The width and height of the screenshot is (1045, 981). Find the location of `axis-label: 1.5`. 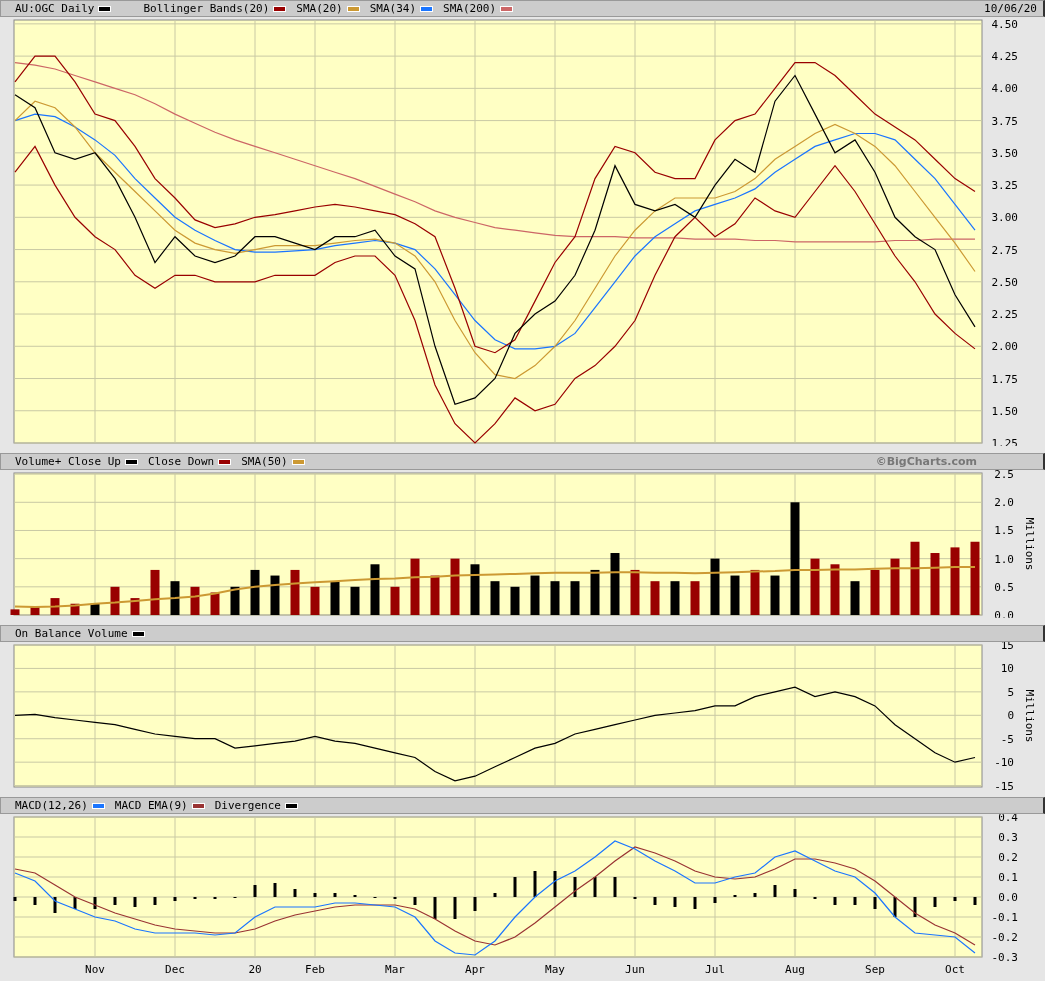

axis-label: 1.5 is located at coordinates (1004, 531).